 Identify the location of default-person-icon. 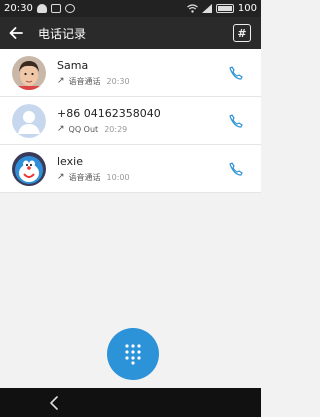
(29, 120).